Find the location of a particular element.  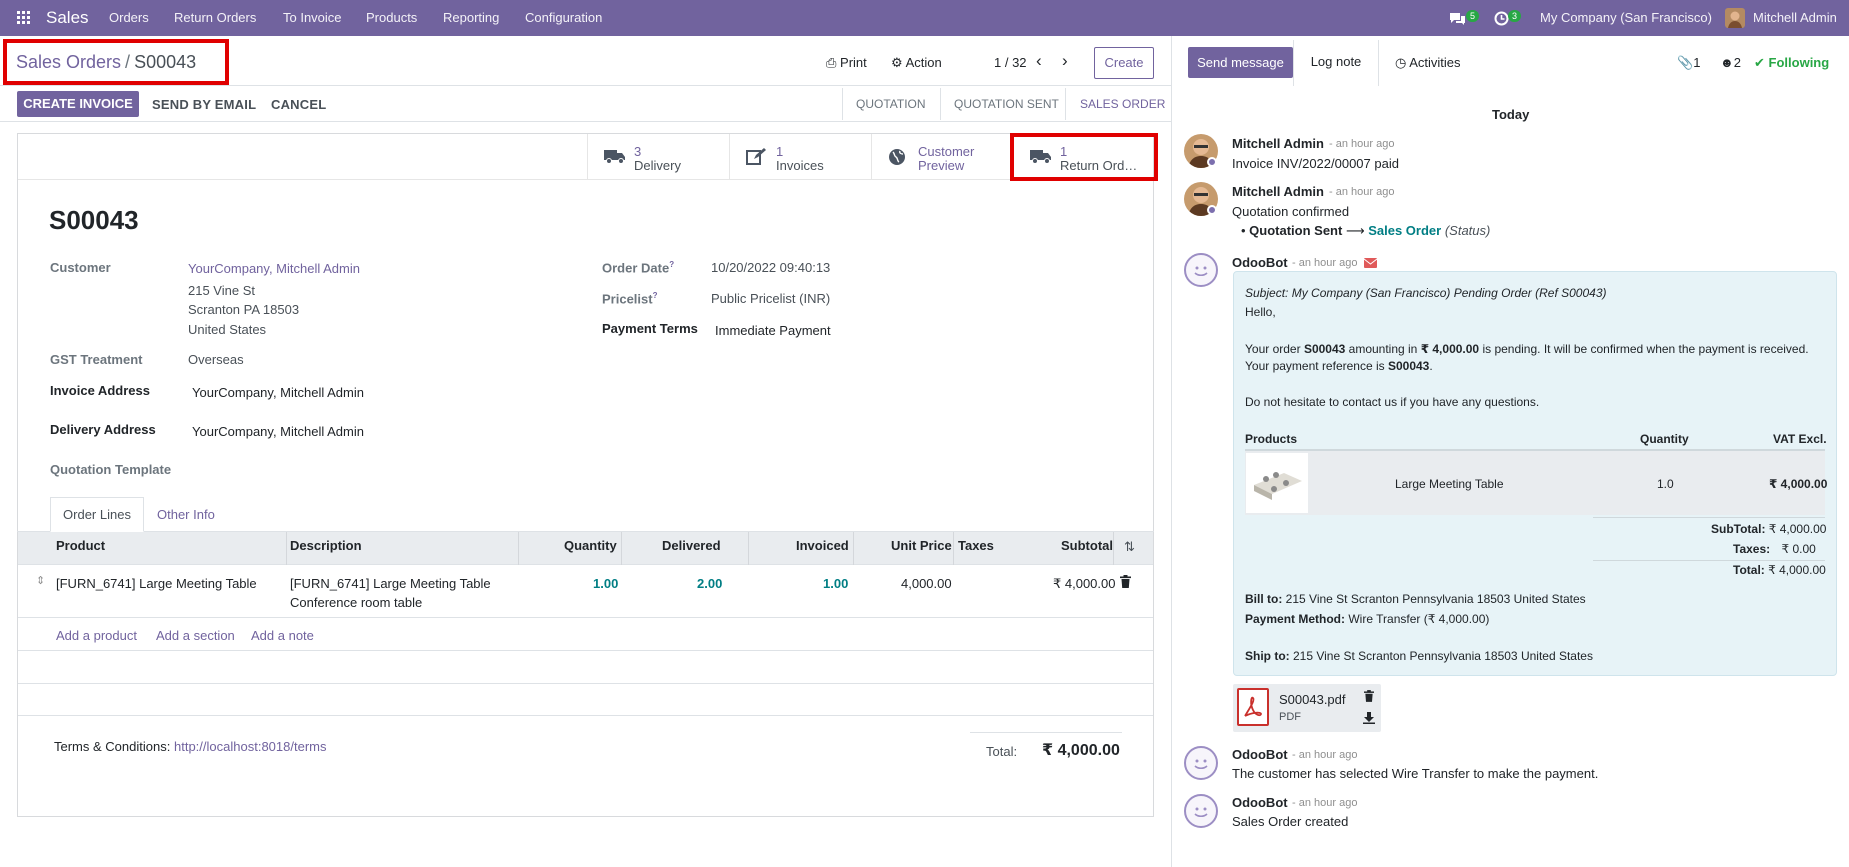

activities-button: ◷ Activities is located at coordinates (1428, 63).